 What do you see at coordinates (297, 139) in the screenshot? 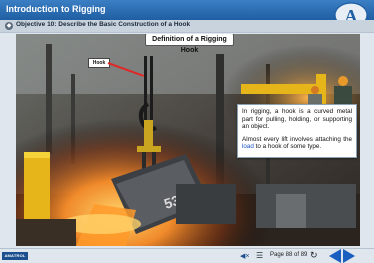
I see `load-paragraph-start: Almost every lift involves attaching the` at bounding box center [297, 139].